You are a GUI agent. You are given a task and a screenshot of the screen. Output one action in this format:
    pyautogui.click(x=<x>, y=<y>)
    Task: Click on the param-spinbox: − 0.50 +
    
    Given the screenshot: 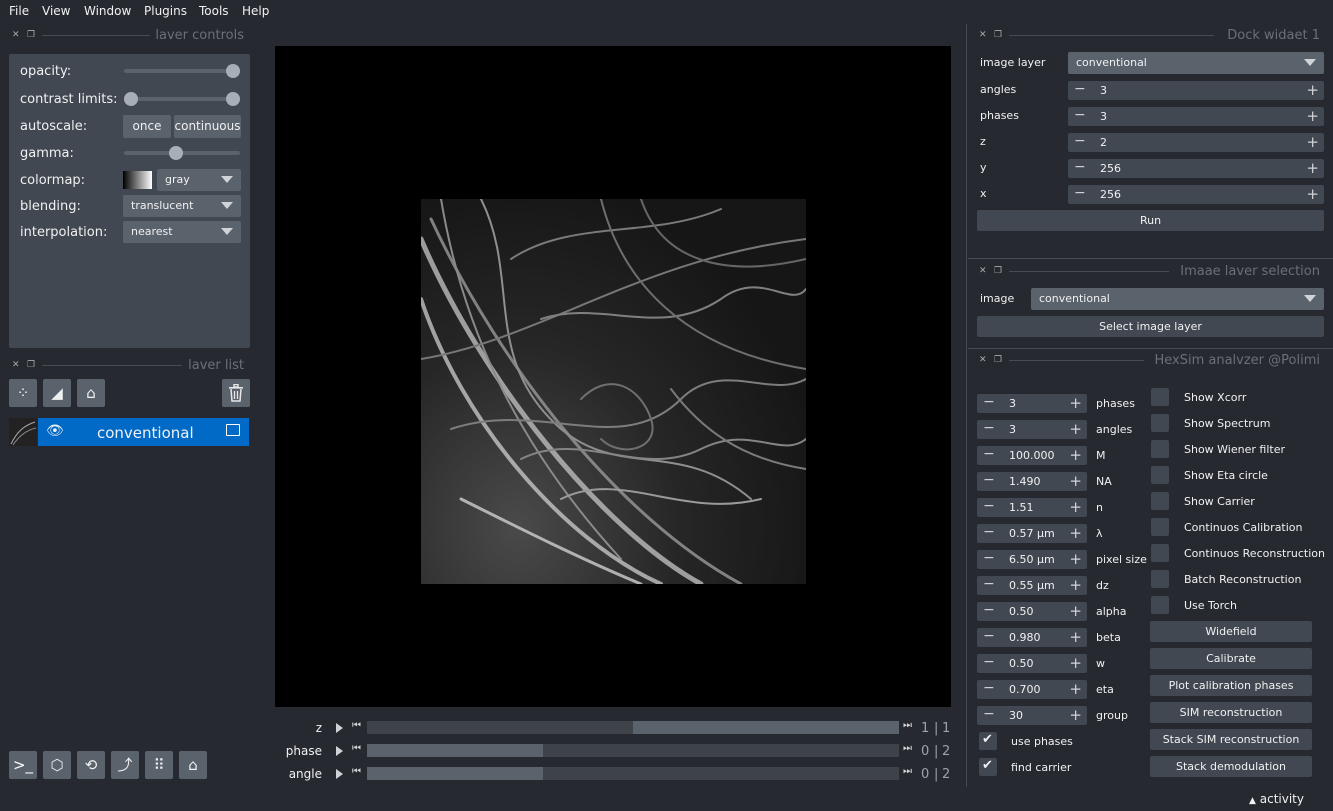 What is the action you would take?
    pyautogui.click(x=1032, y=663)
    